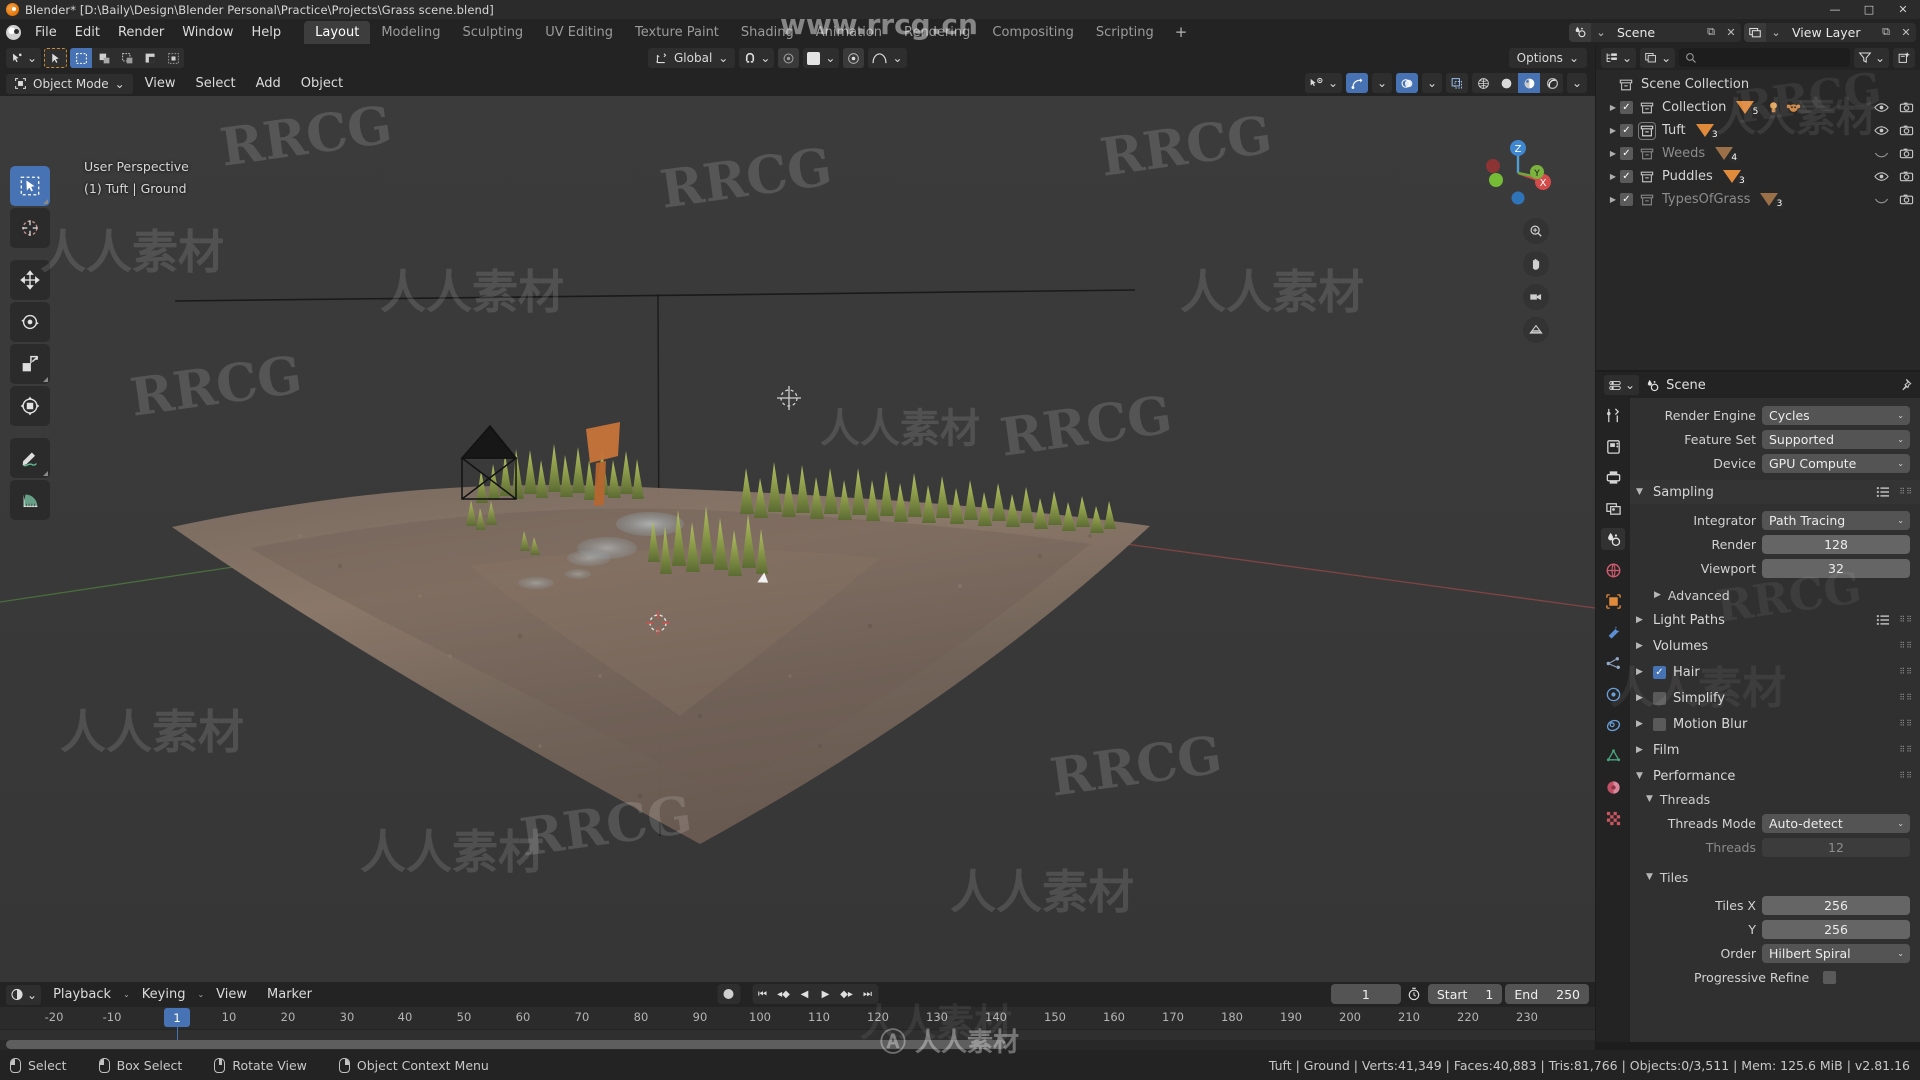 This screenshot has height=1080, width=1920. I want to click on subpanel-advanced: ▶ Advanced, so click(1775, 595).